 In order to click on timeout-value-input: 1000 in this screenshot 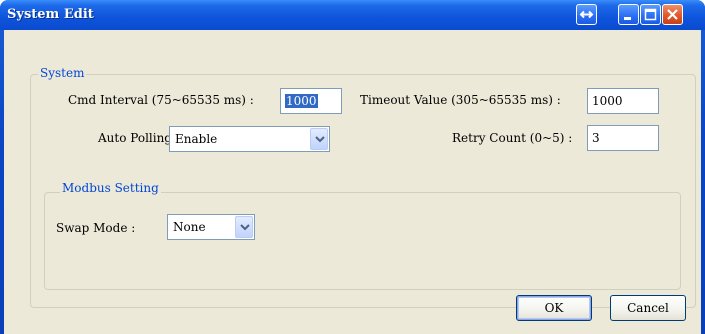, I will do `click(623, 101)`.